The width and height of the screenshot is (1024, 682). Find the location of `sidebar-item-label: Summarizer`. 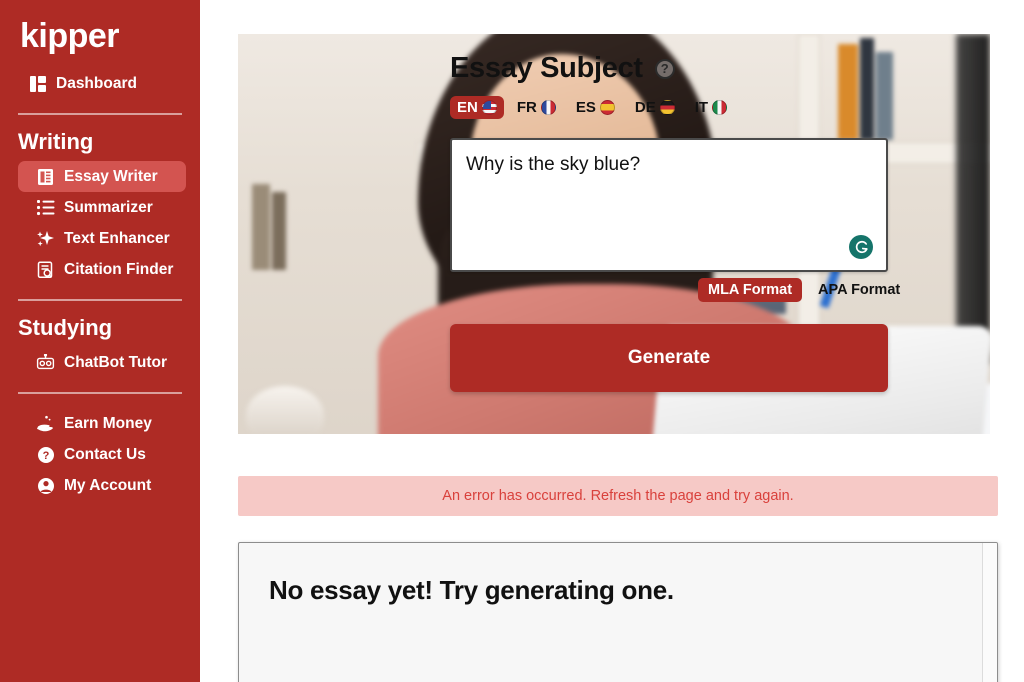

sidebar-item-label: Summarizer is located at coordinates (108, 207).